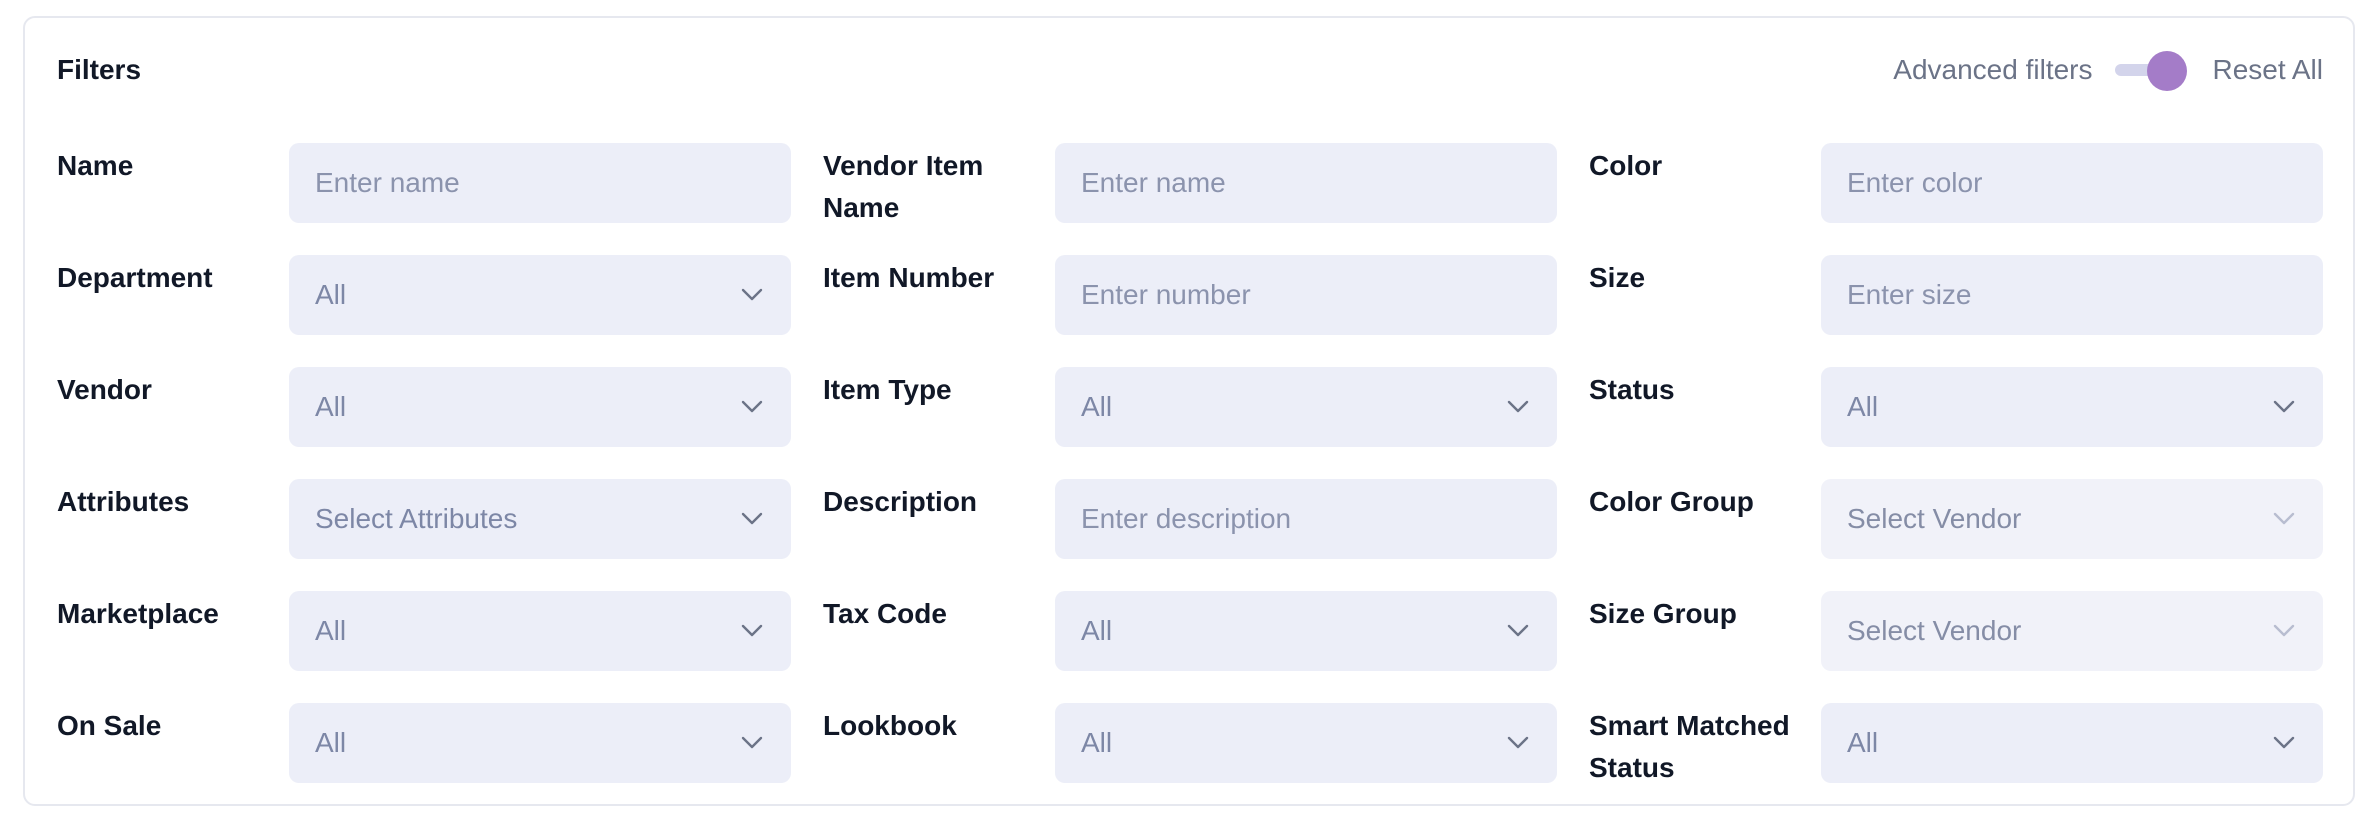 This screenshot has height=828, width=2370. What do you see at coordinates (2072, 631) in the screenshot?
I see `size-group-select: Select Vendor` at bounding box center [2072, 631].